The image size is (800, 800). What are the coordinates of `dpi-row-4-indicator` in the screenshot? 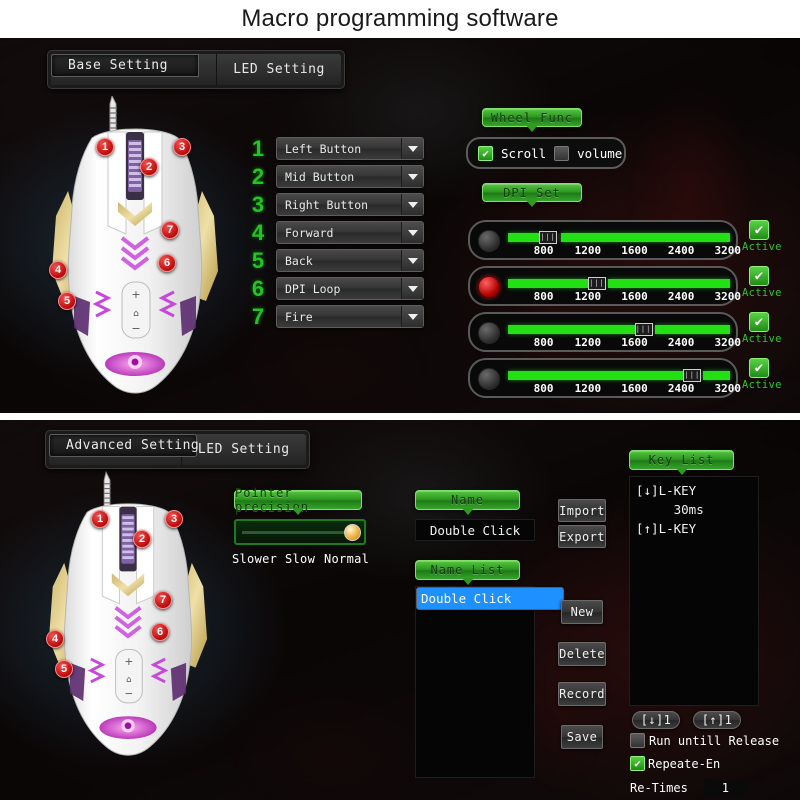 It's located at (489, 379).